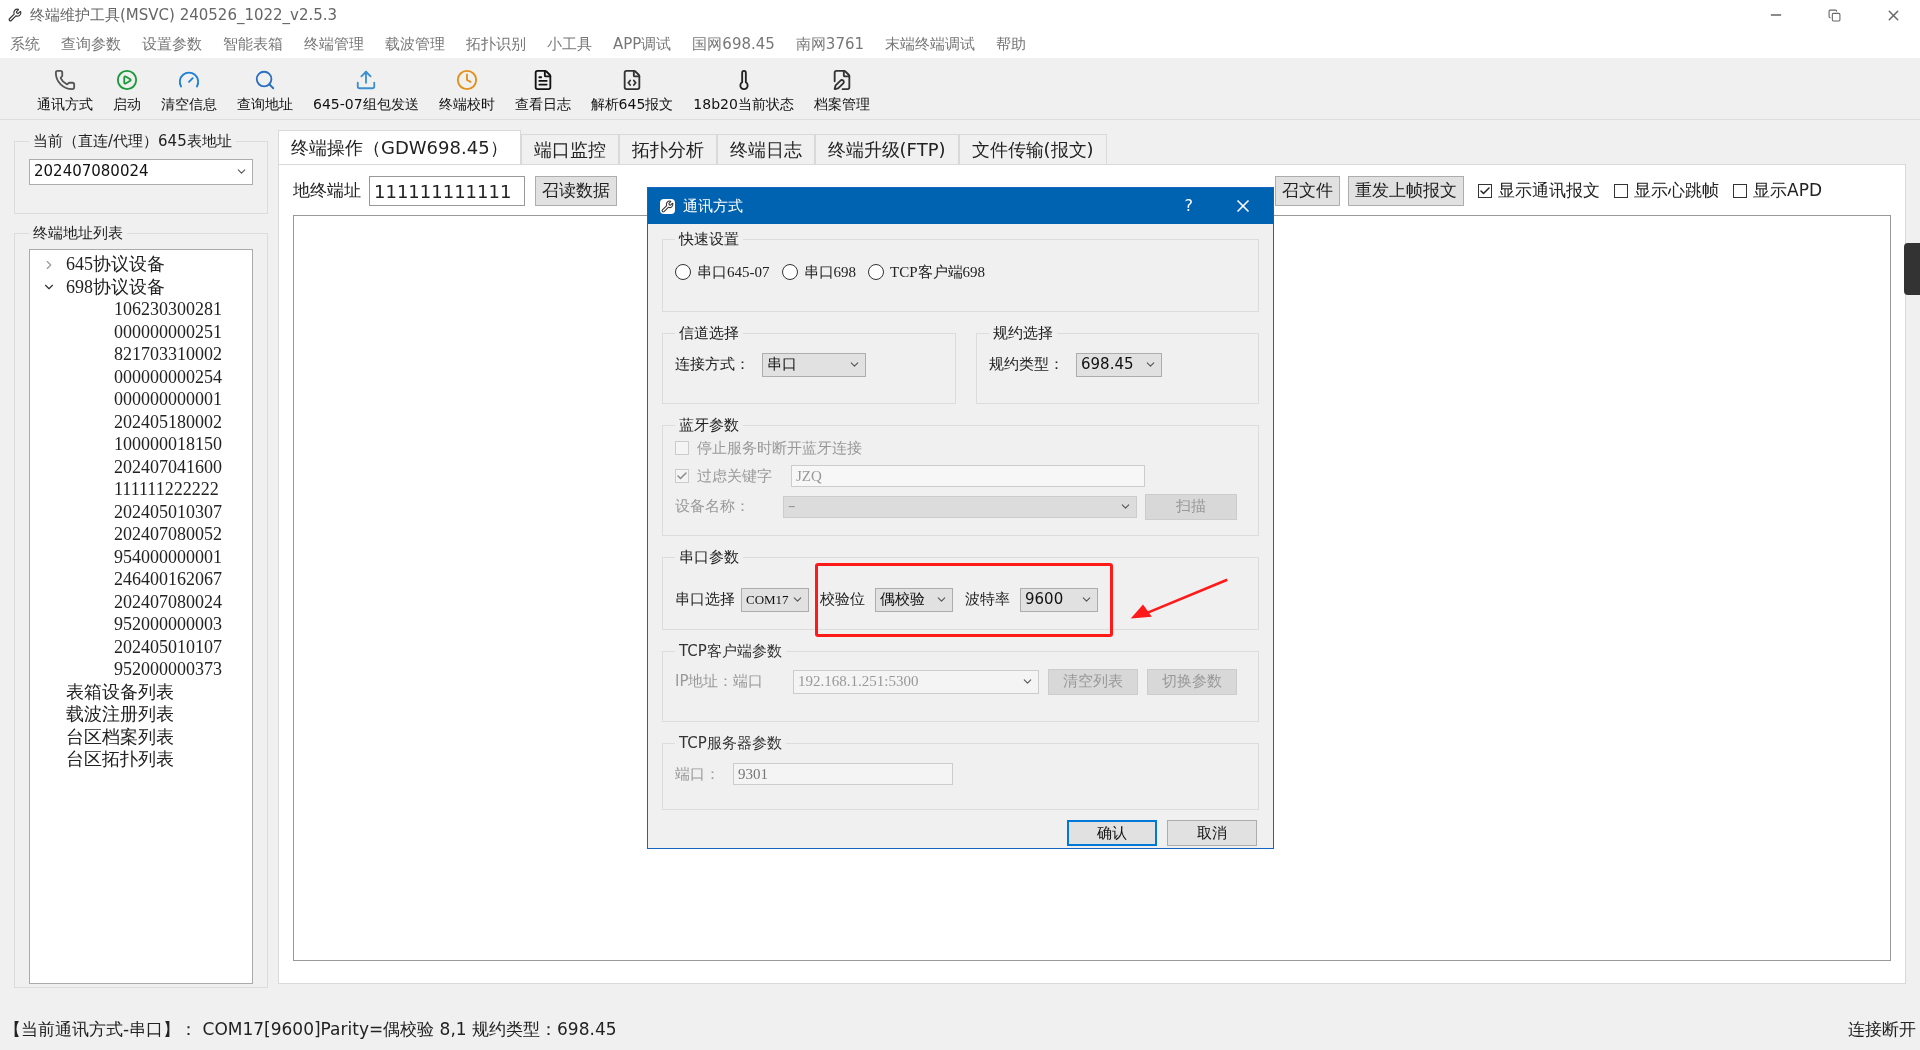  Describe the element at coordinates (743, 92) in the screenshot. I see `toolbar-button: 18b20当前状态` at that location.